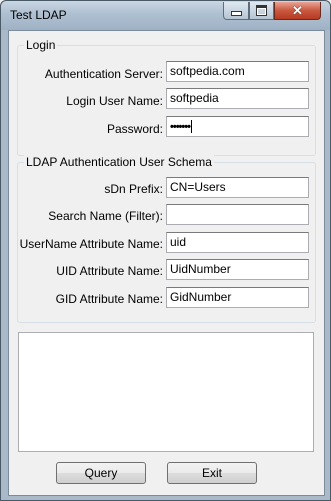 This screenshot has height=501, width=331. I want to click on maximize-icon, so click(261, 10).